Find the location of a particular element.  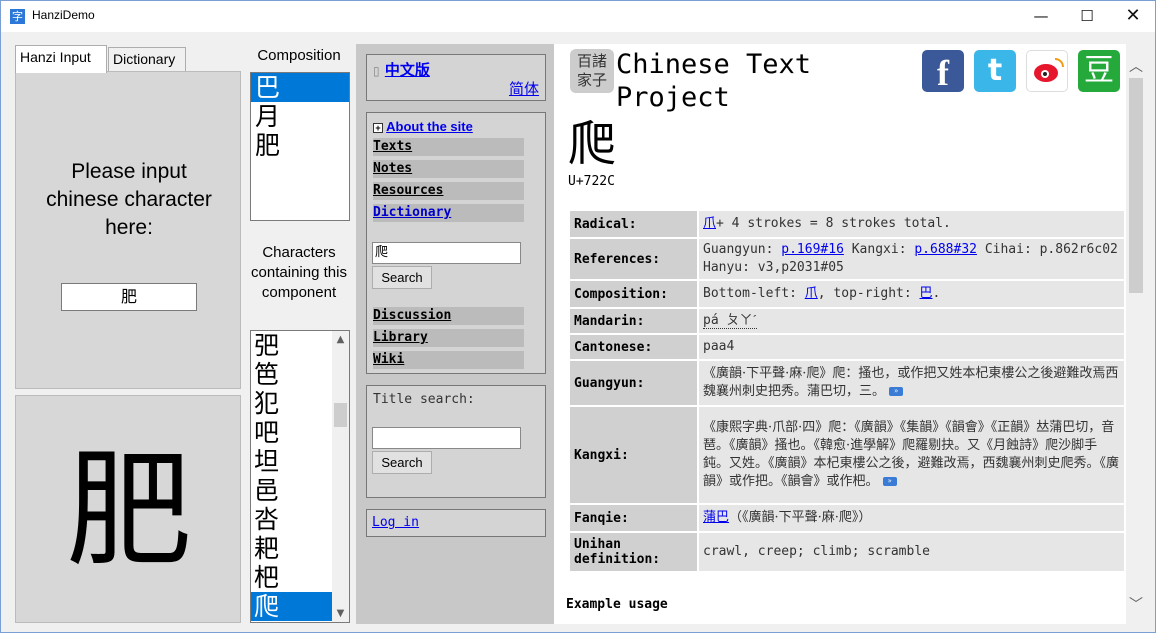

window-title: HanziDemo is located at coordinates (63, 15).